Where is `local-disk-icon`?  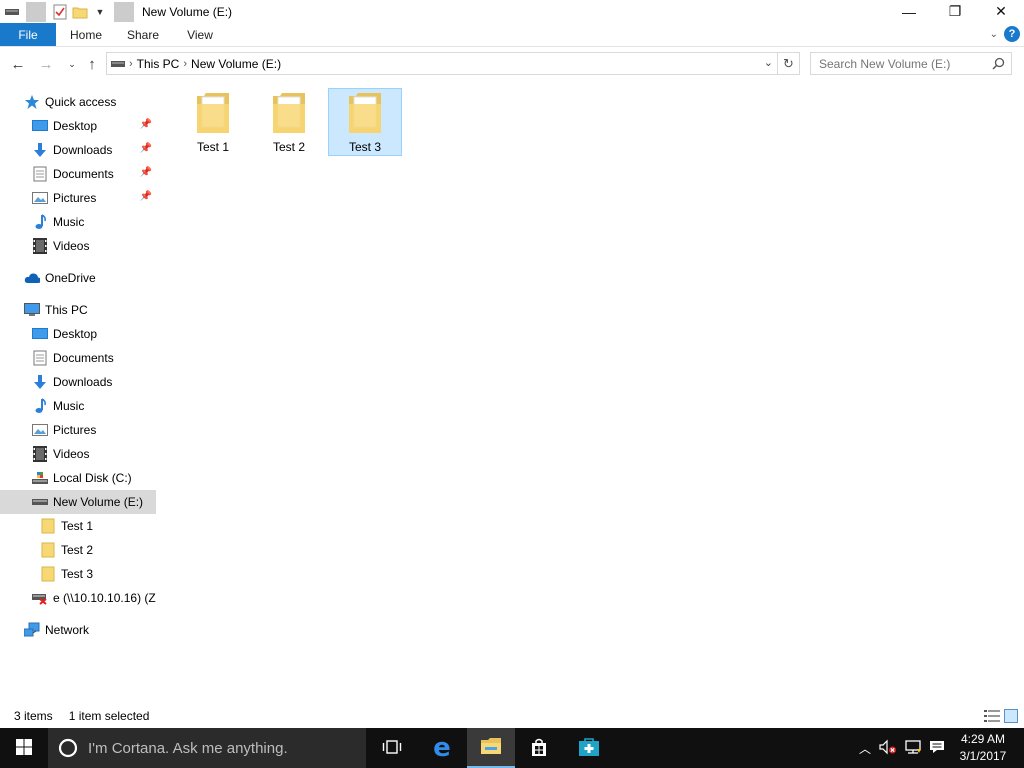 local-disk-icon is located at coordinates (40, 478).